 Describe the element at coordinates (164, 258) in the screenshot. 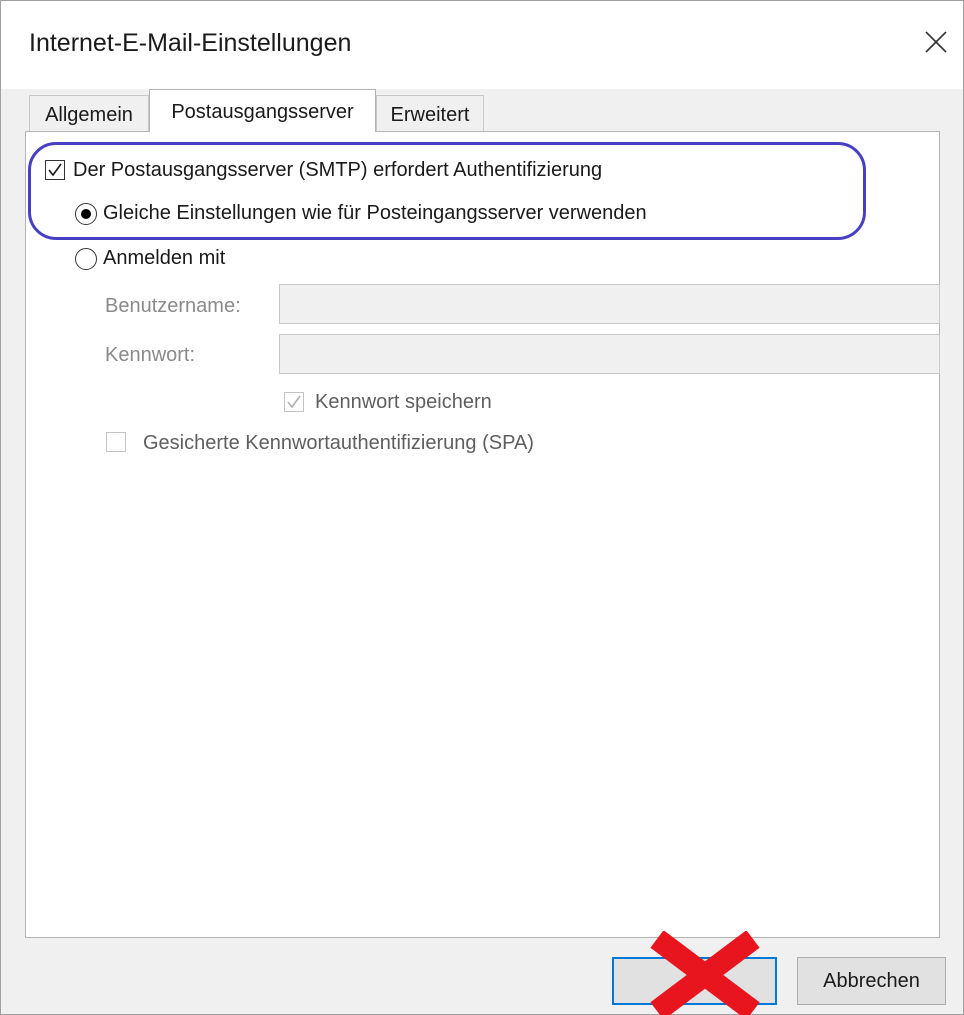

I see `login-with-label: Anmelden mit` at that location.